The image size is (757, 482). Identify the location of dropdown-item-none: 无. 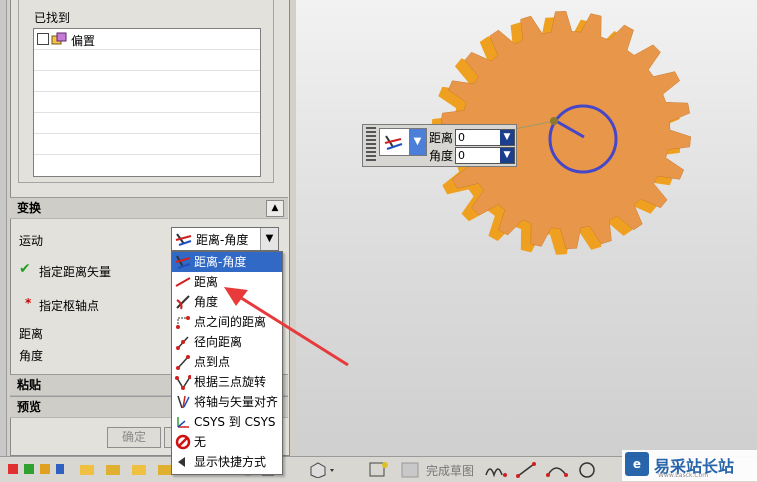
(227, 442).